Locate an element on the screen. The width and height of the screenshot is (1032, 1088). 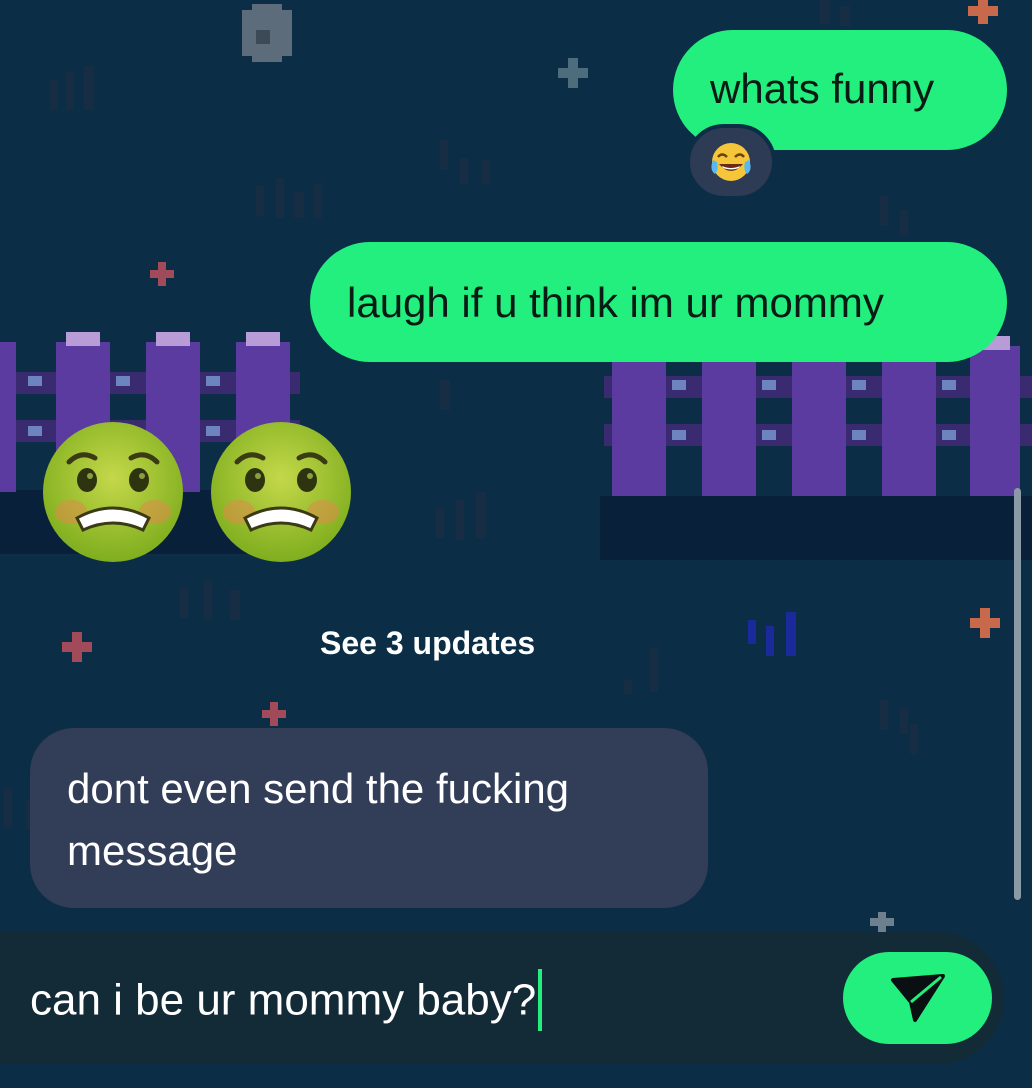
text-caret is located at coordinates (540, 1000).